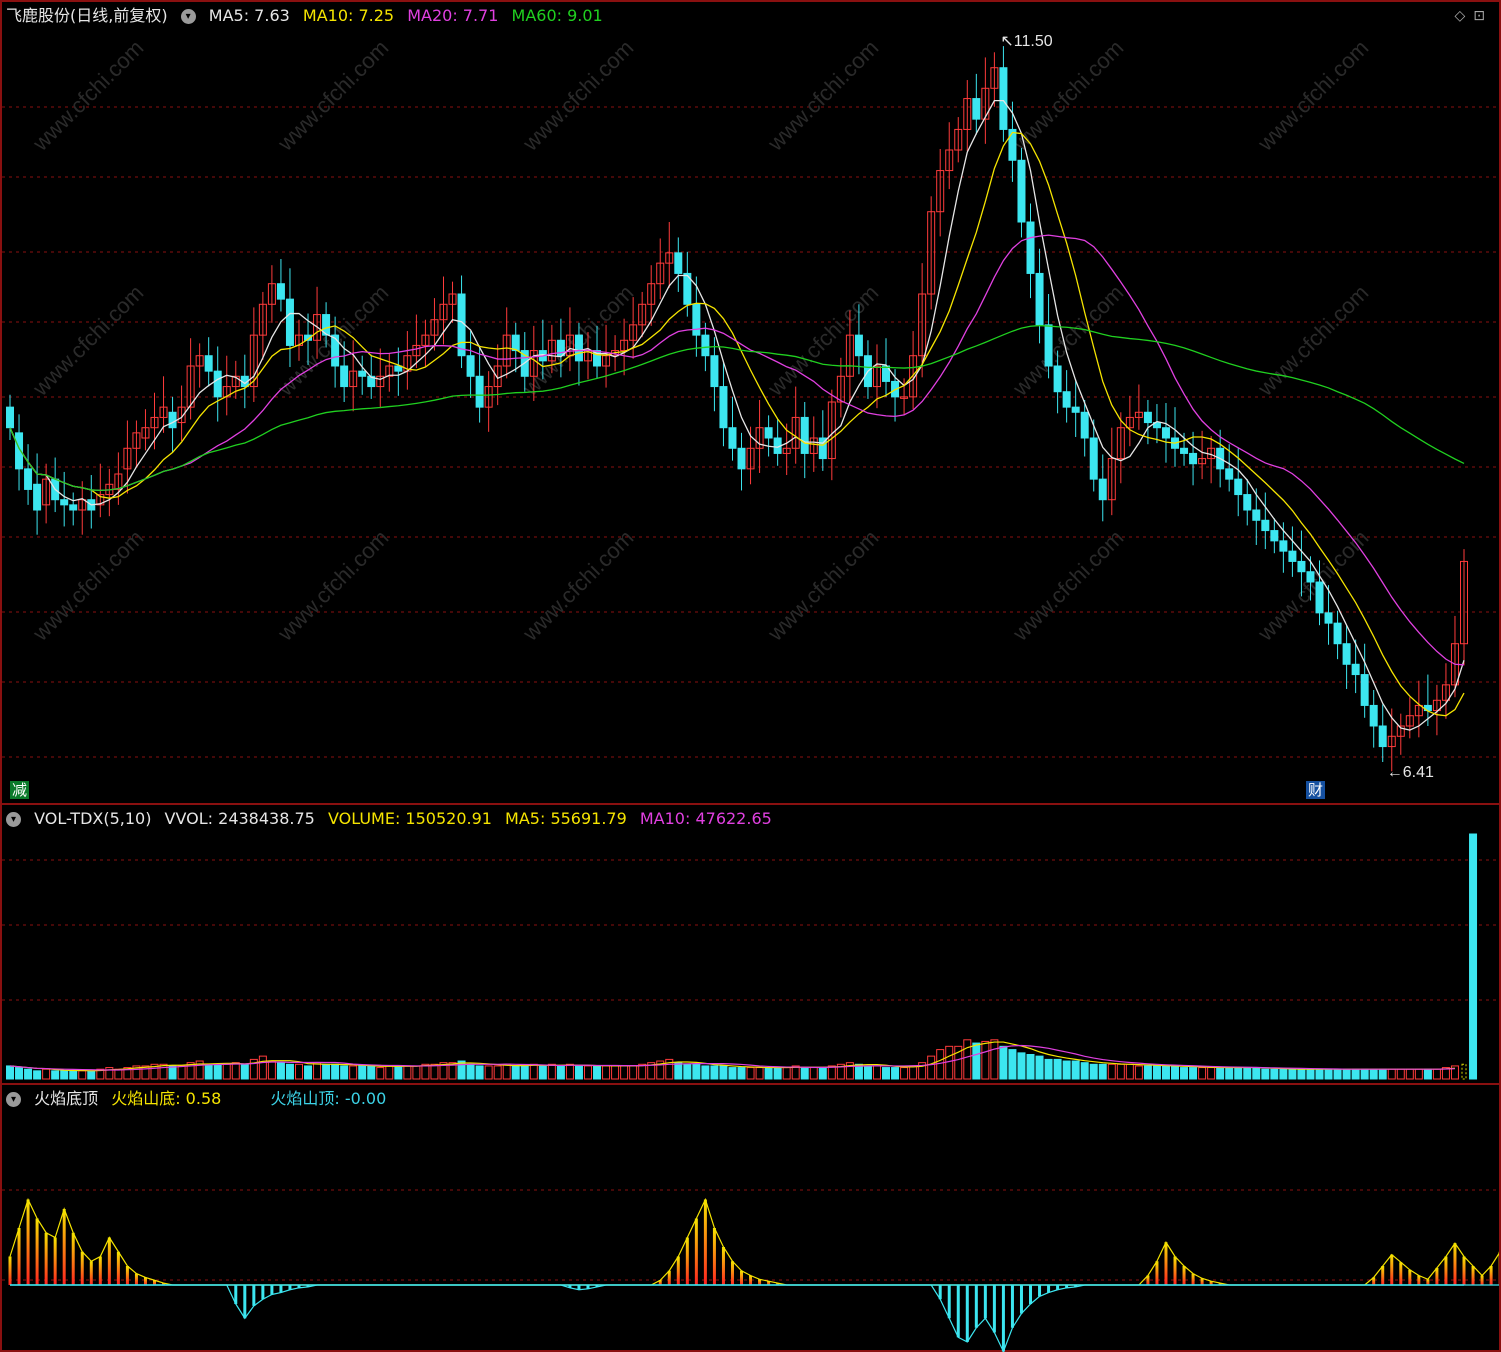 This screenshot has height=1352, width=1501. Describe the element at coordinates (87, 15) in the screenshot. I see `stock-title: 飞鹿股份(日线,前复权)` at that location.